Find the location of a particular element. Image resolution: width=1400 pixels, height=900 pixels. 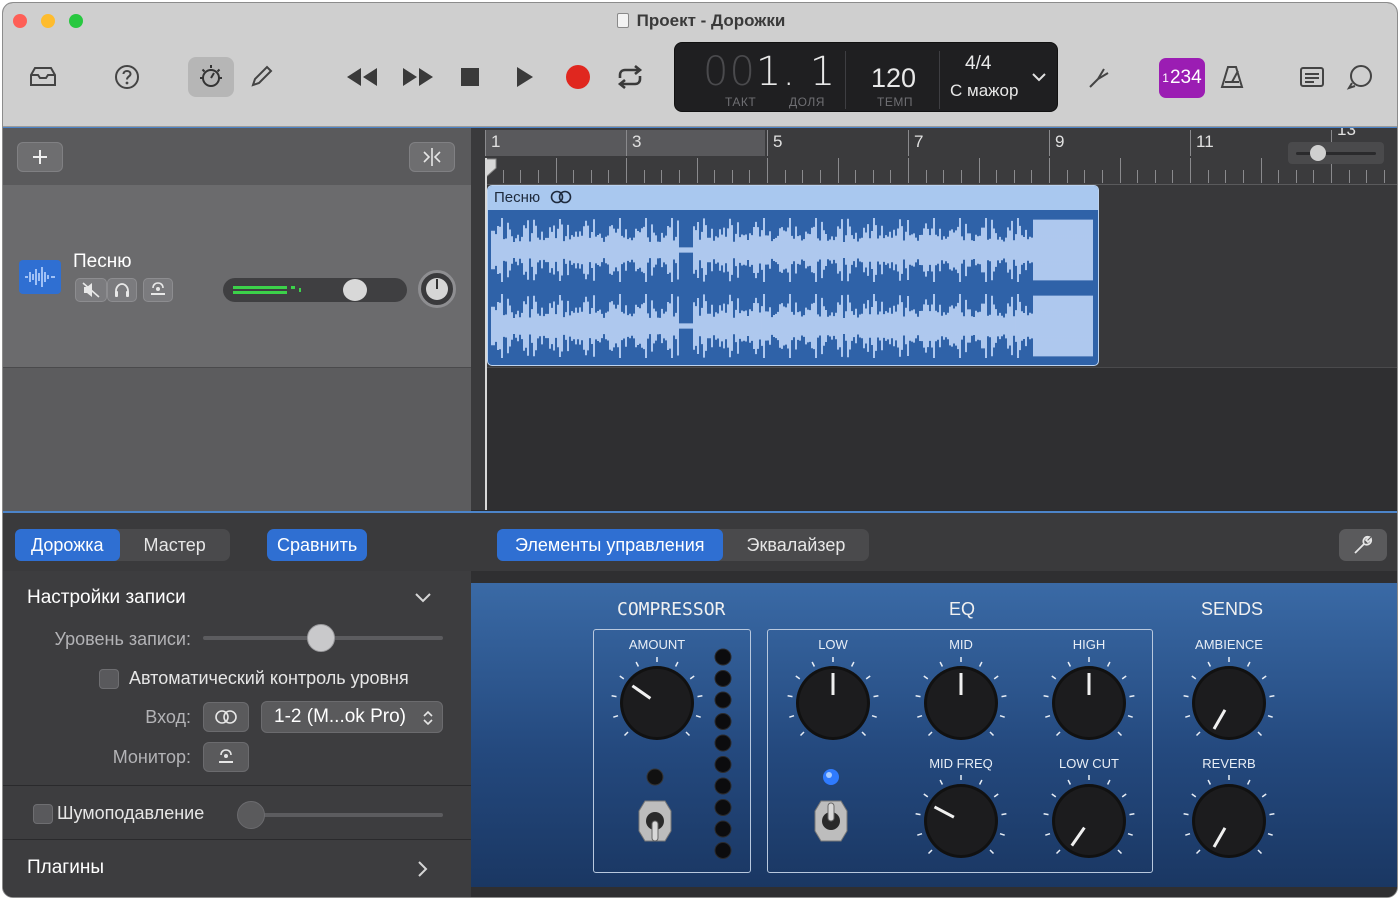

noise-gate-thumb is located at coordinates (251, 815).